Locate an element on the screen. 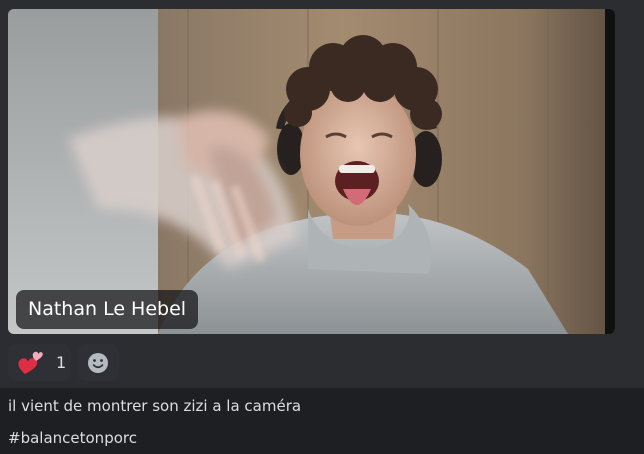 The image size is (644, 454). reaction-two-hearts: 1 is located at coordinates (39, 362).